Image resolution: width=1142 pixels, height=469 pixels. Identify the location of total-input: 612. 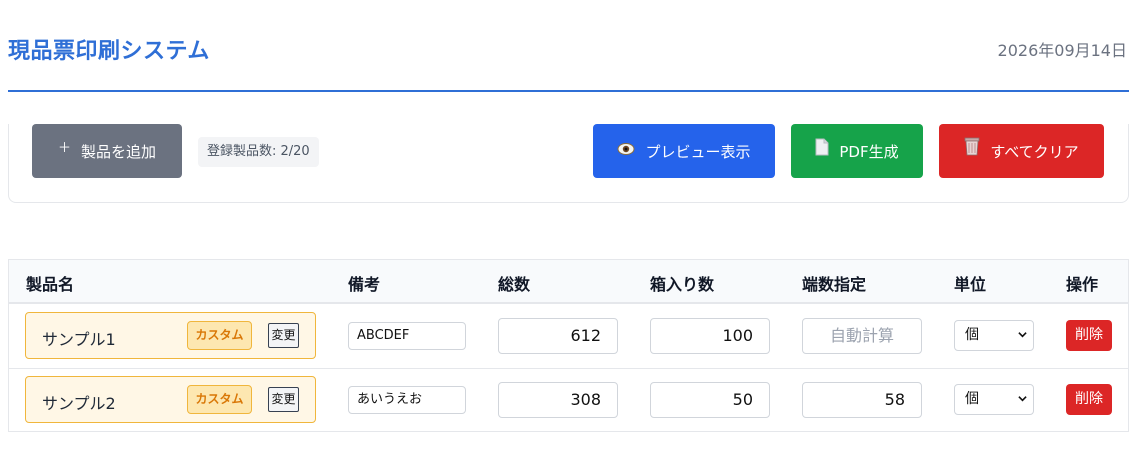
(558, 336).